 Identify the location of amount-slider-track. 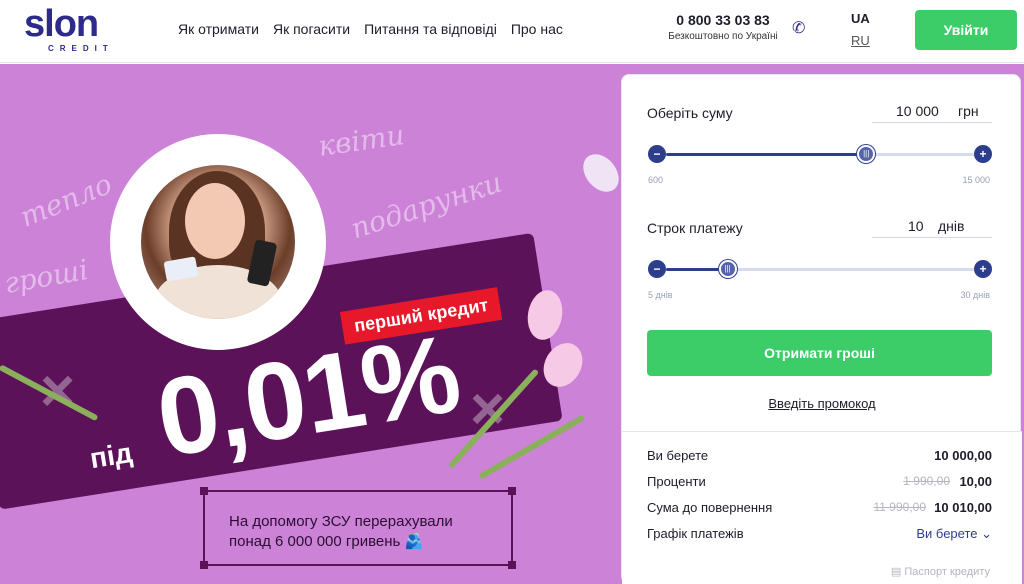
(820, 154).